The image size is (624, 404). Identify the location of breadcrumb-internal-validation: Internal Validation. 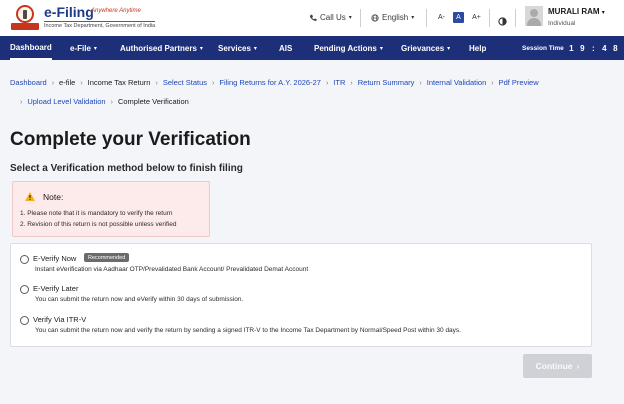
(456, 83).